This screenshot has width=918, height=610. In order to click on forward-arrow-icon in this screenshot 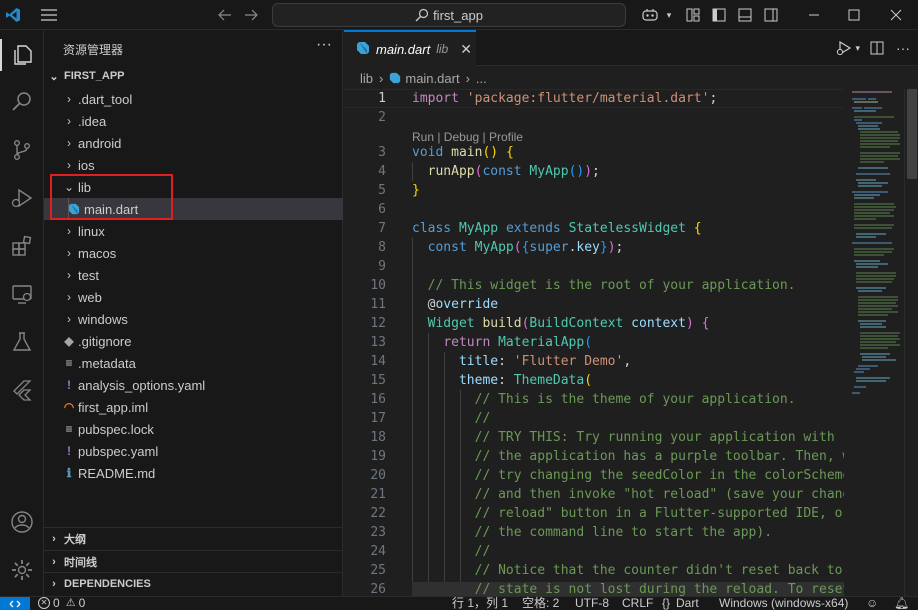, I will do `click(251, 15)`.